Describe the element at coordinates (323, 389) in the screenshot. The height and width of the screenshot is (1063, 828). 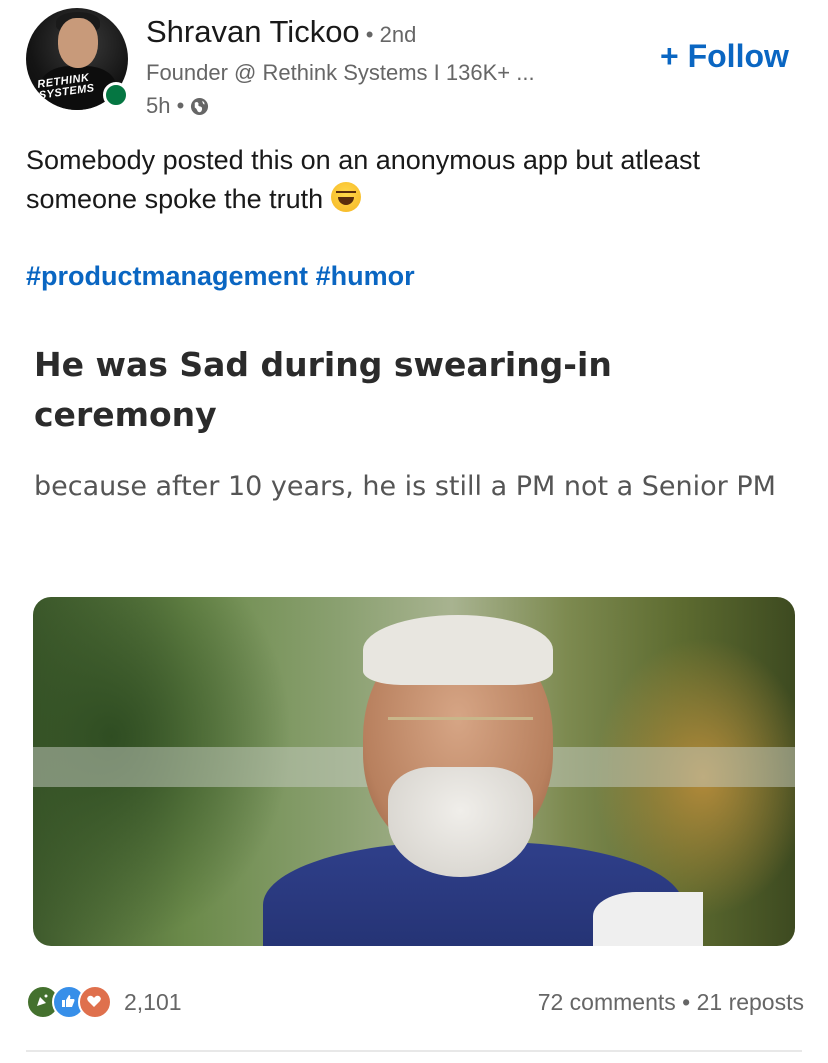
I see `meme-title: He was Sad during swearing-in ceremony` at that location.